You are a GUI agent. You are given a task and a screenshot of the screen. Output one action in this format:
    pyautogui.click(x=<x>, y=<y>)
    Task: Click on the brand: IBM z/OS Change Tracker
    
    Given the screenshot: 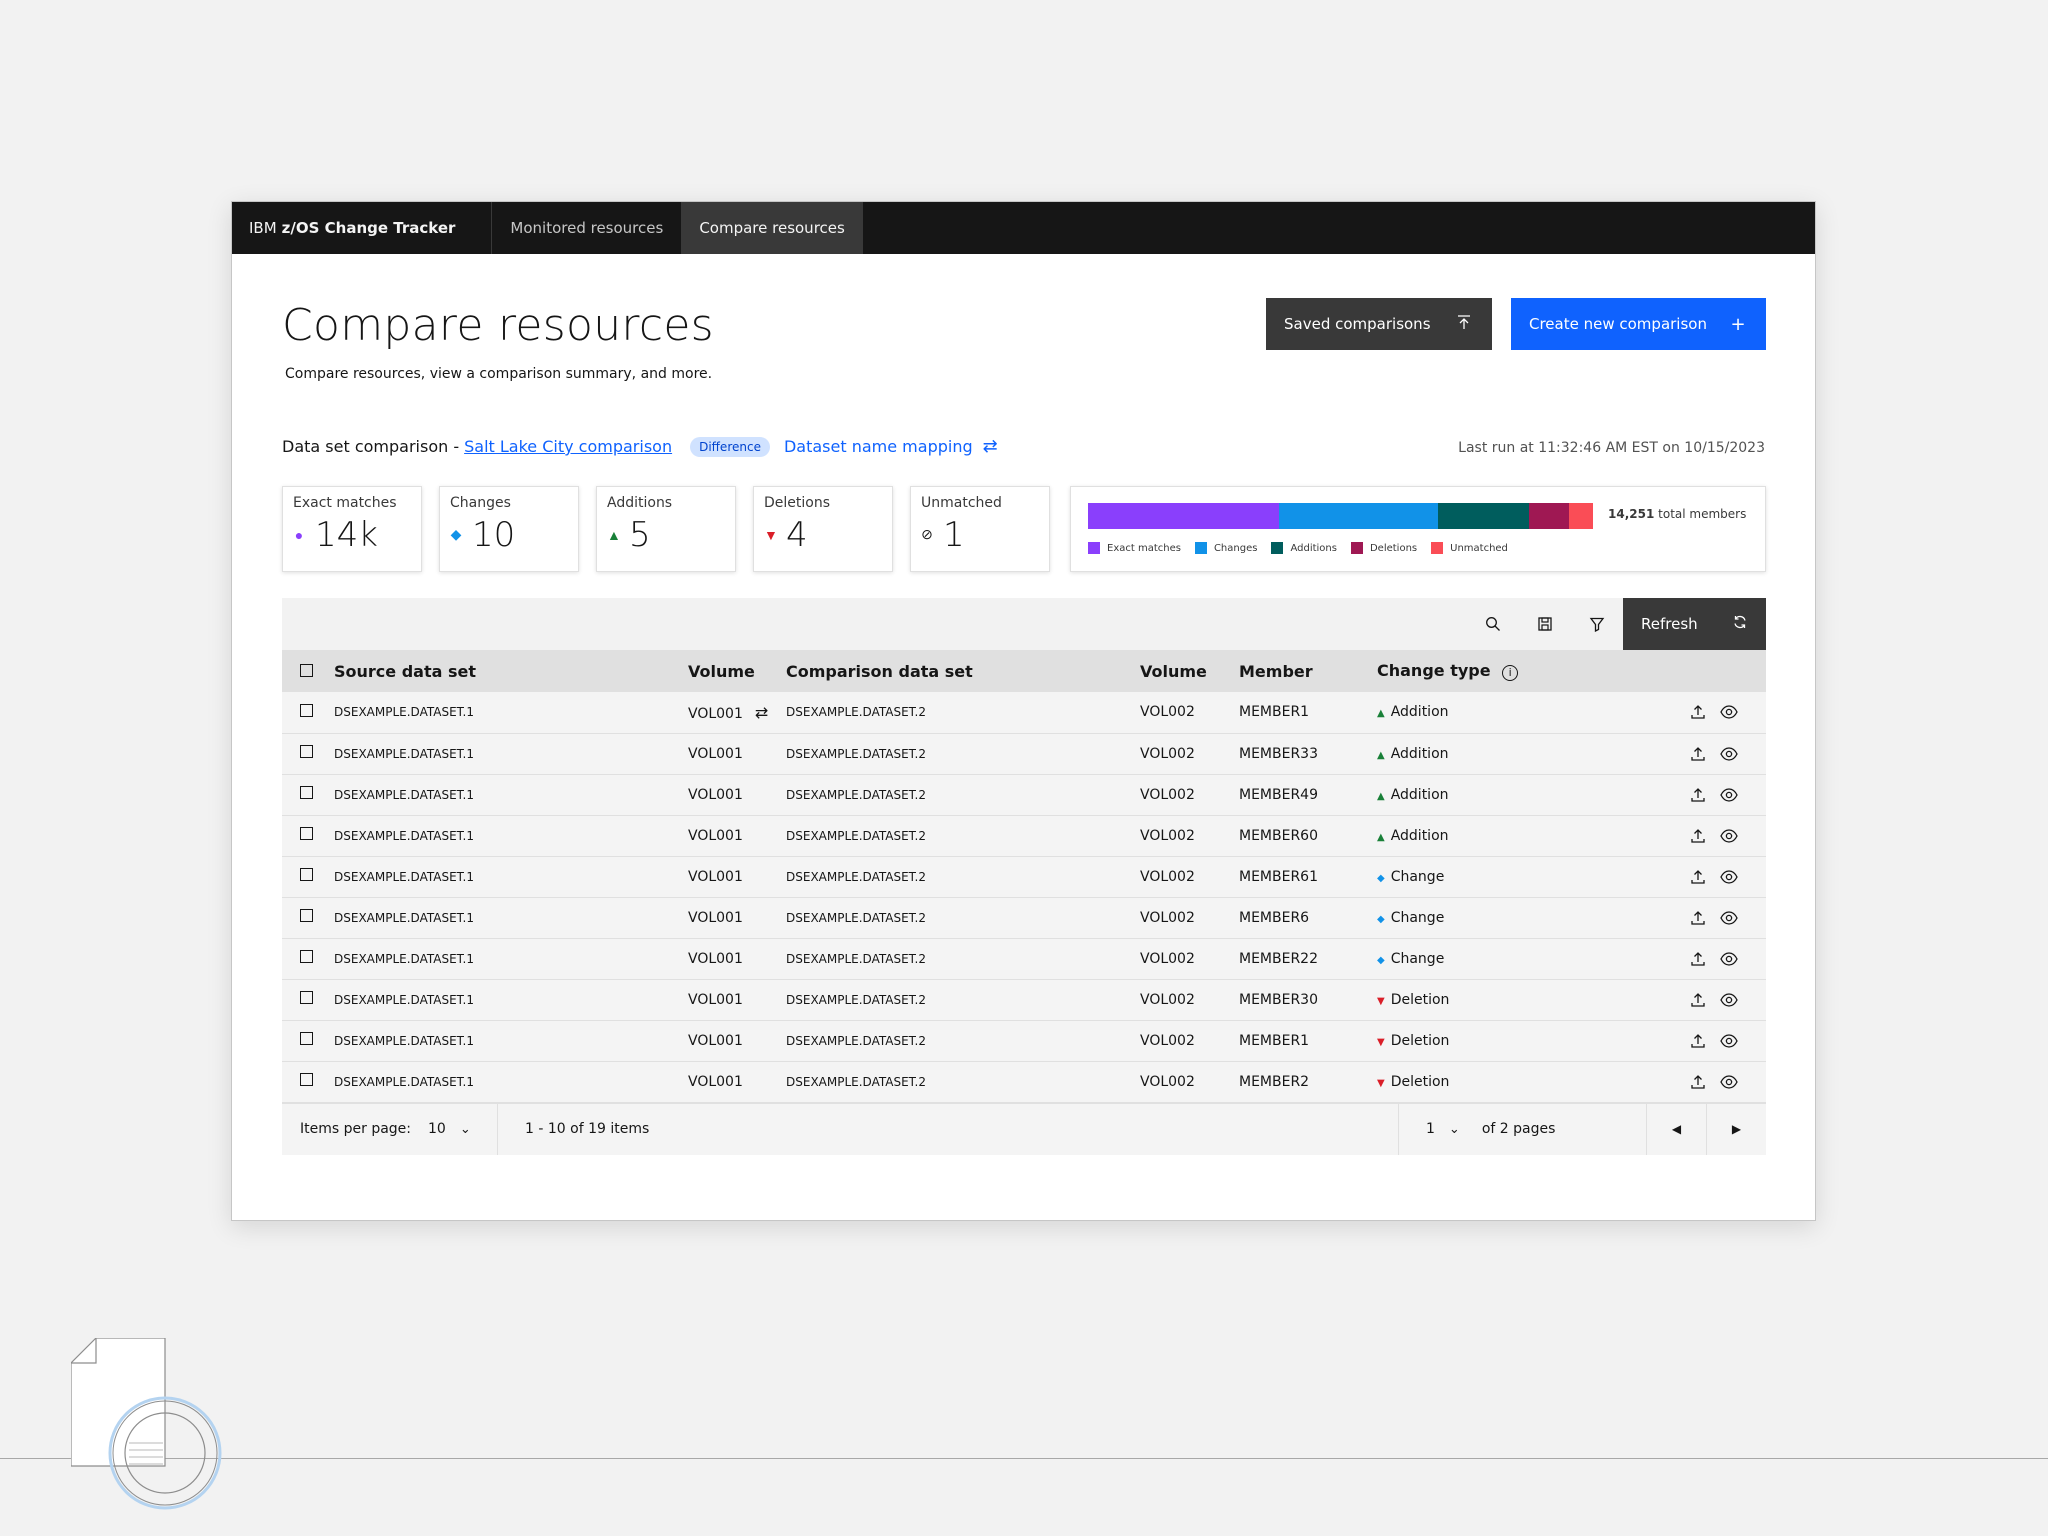 What is the action you would take?
    pyautogui.click(x=362, y=228)
    